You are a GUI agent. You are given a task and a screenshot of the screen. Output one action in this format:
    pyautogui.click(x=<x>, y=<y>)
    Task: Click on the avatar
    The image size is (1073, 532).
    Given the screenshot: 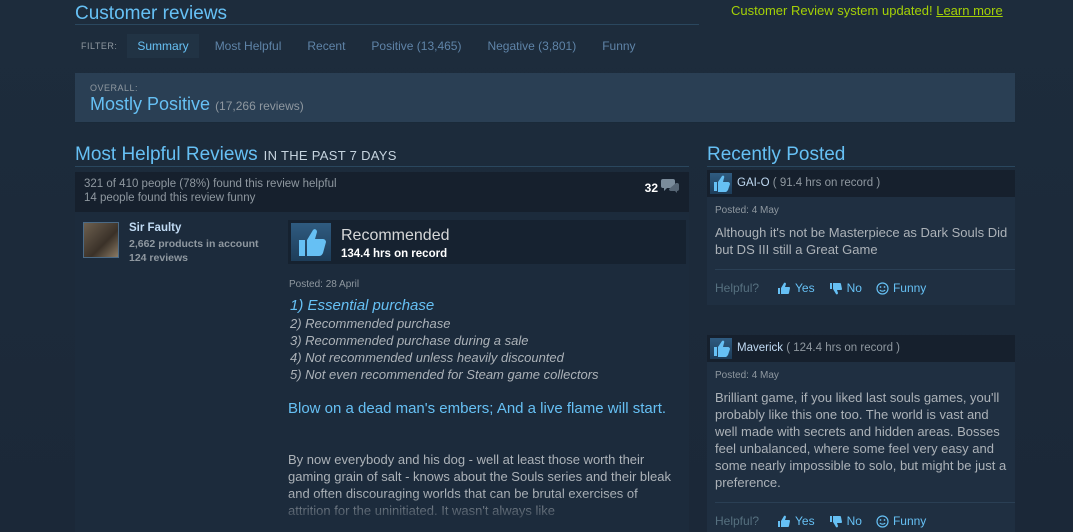 What is the action you would take?
    pyautogui.click(x=101, y=240)
    